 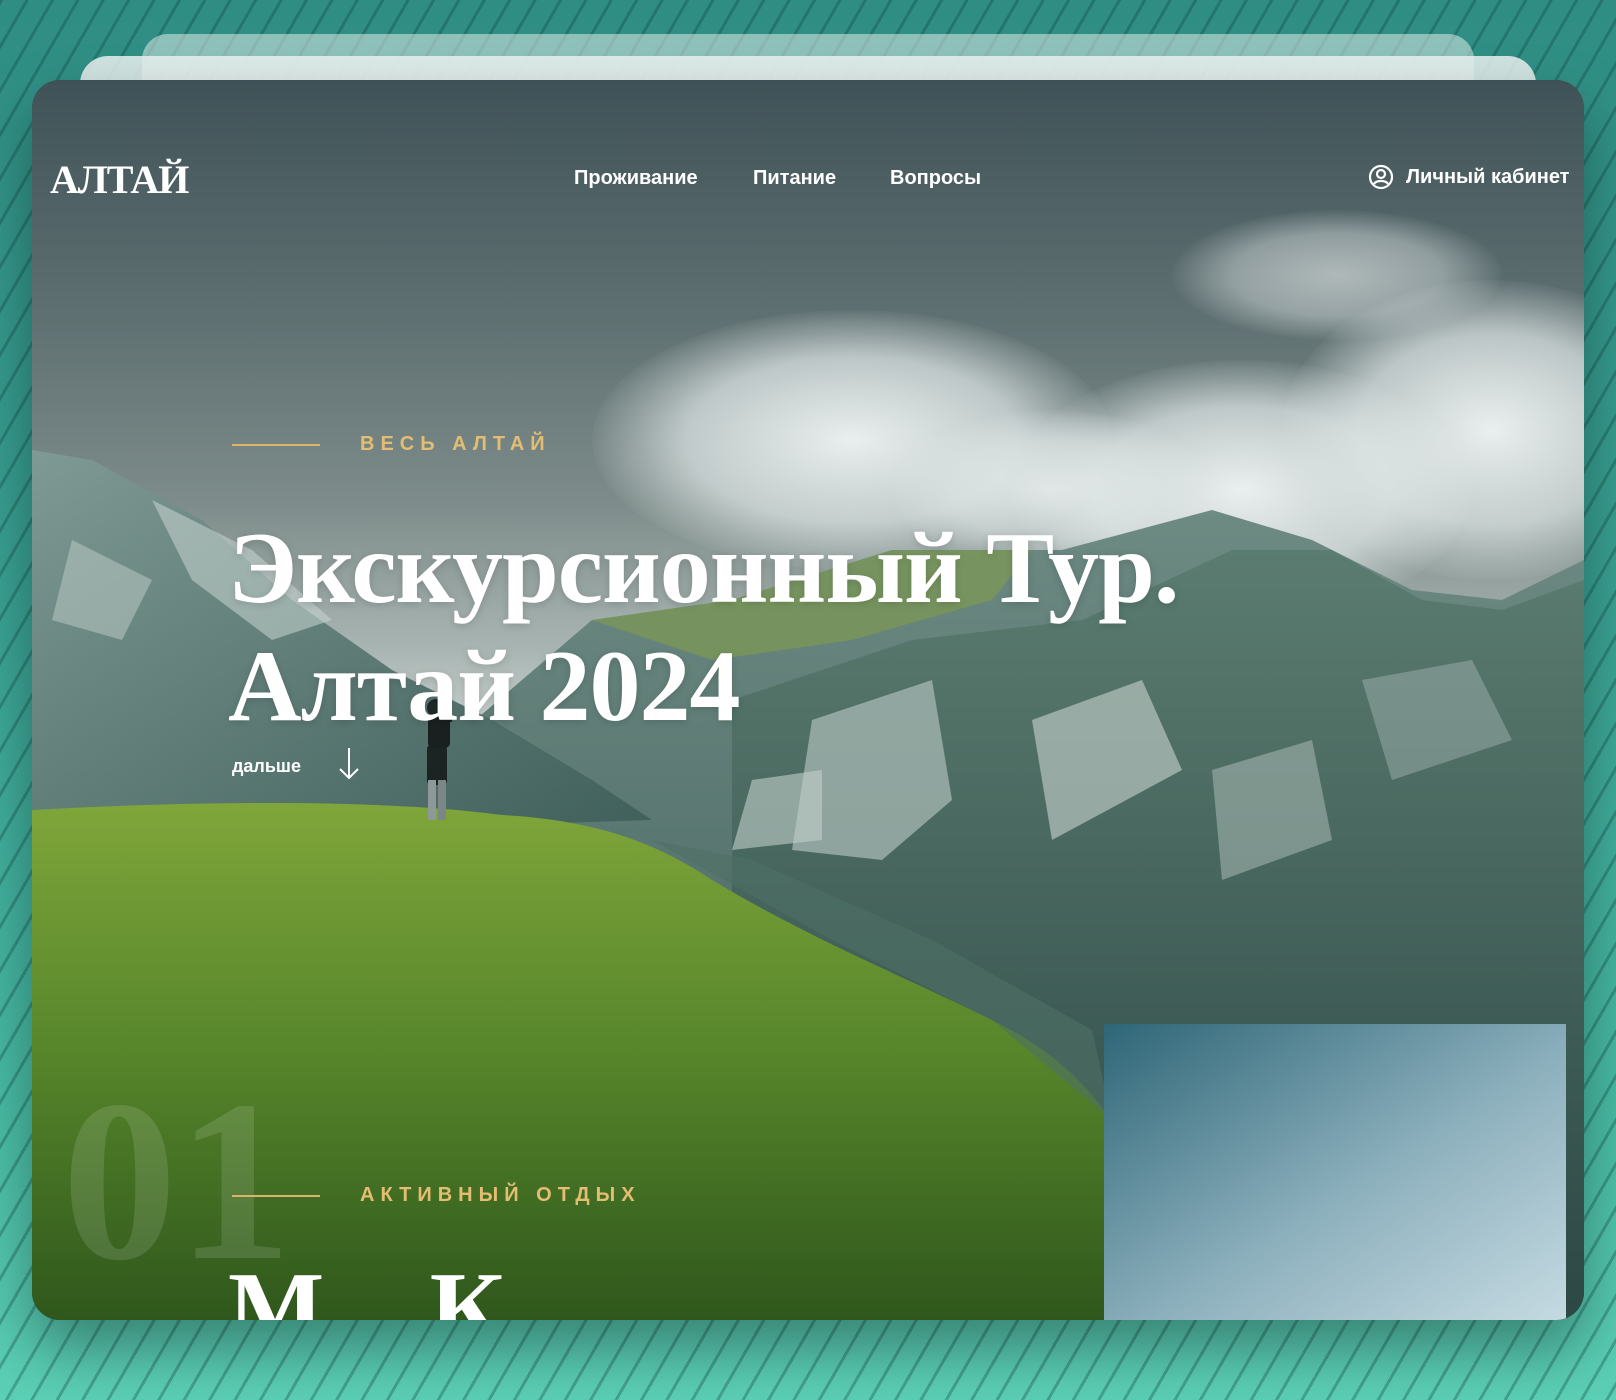 What do you see at coordinates (636, 178) in the screenshot?
I see `nav-item-accommodation: Проживание` at bounding box center [636, 178].